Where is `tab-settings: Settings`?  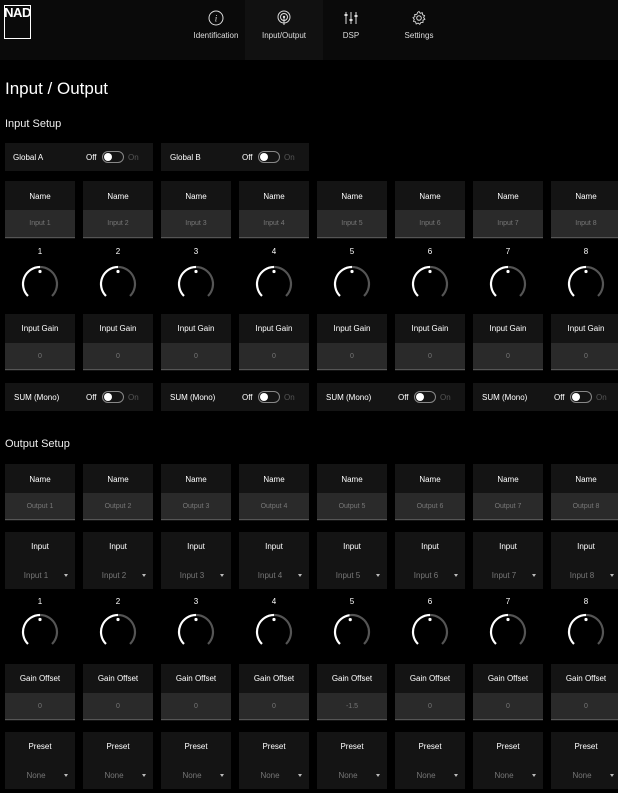
tab-settings: Settings is located at coordinates (419, 30).